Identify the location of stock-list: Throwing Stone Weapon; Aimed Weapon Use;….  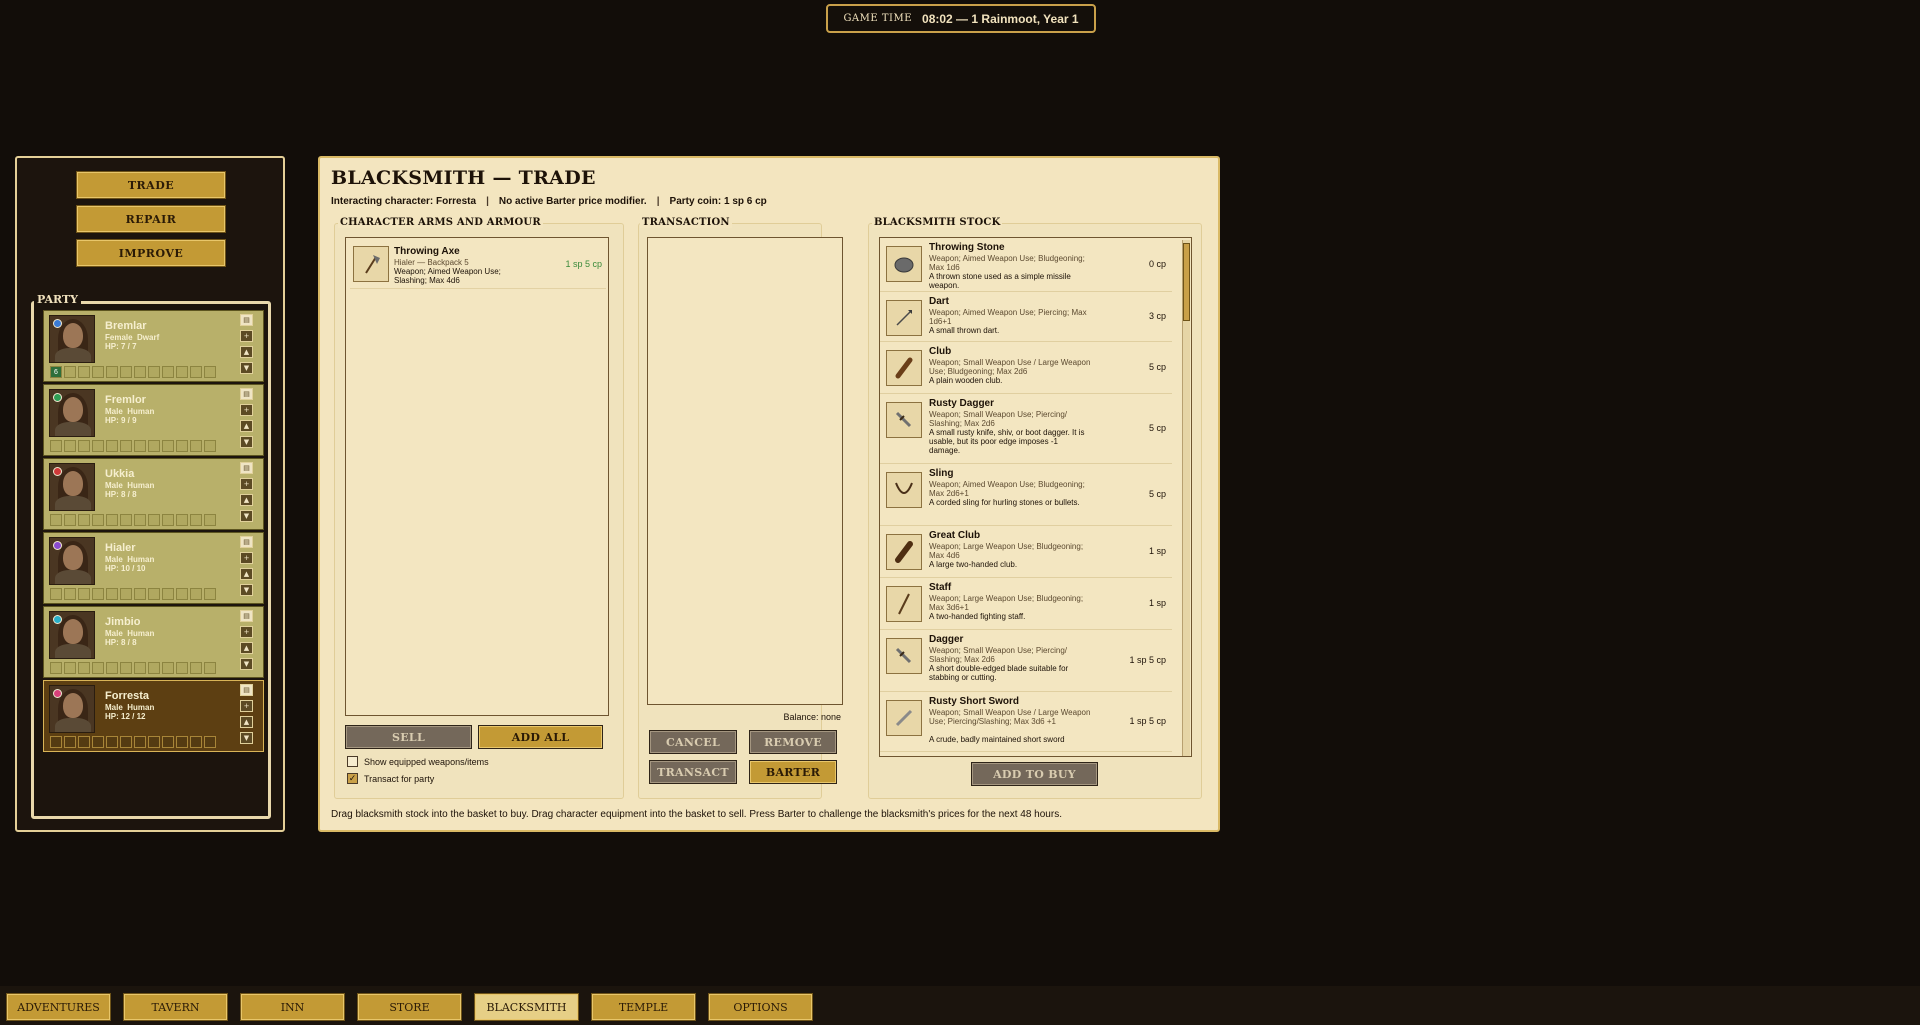
(1035, 497).